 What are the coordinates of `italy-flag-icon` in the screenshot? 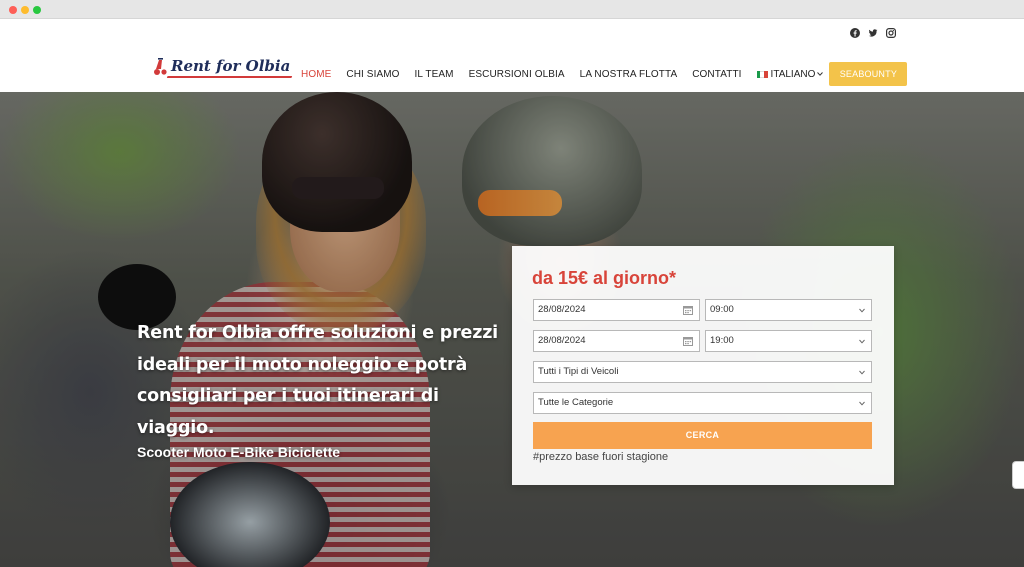 It's located at (762, 74).